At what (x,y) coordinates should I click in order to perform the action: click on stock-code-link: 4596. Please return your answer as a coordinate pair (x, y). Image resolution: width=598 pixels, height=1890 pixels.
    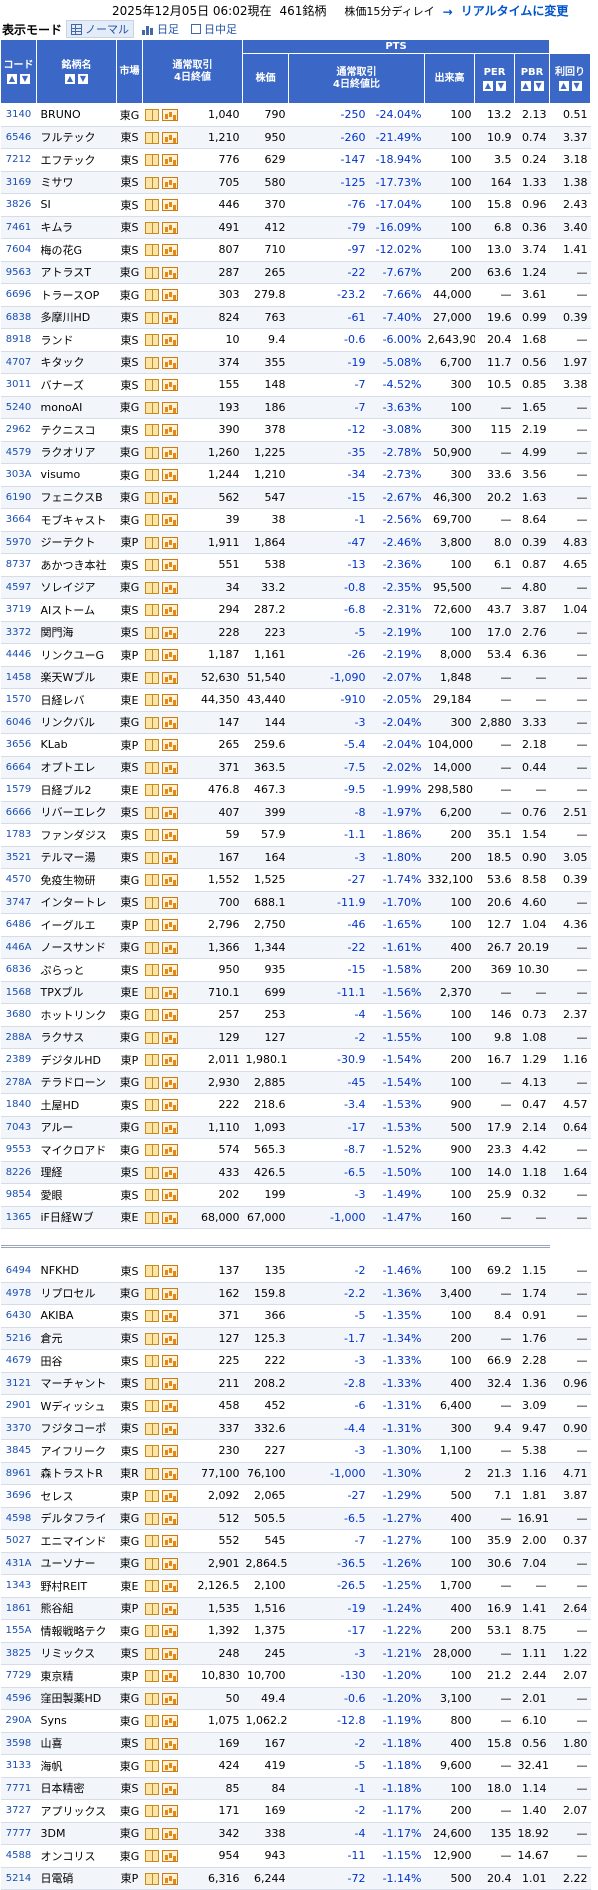
    Looking at the image, I should click on (18, 1698).